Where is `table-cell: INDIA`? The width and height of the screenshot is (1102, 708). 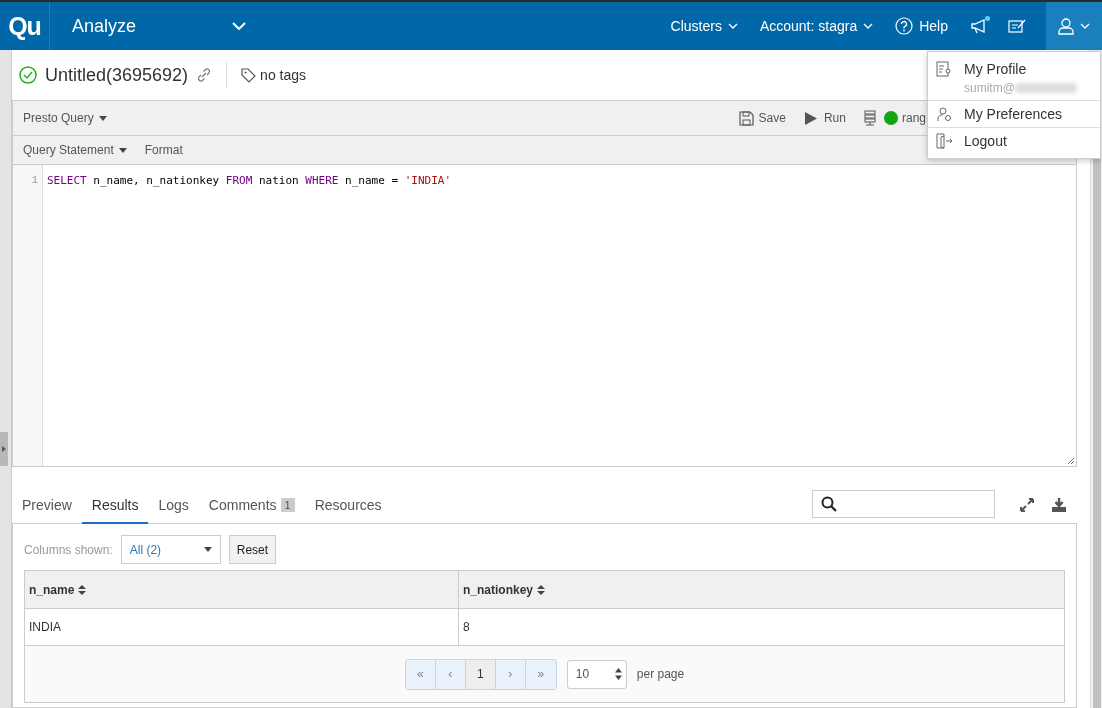 table-cell: INDIA is located at coordinates (241, 627).